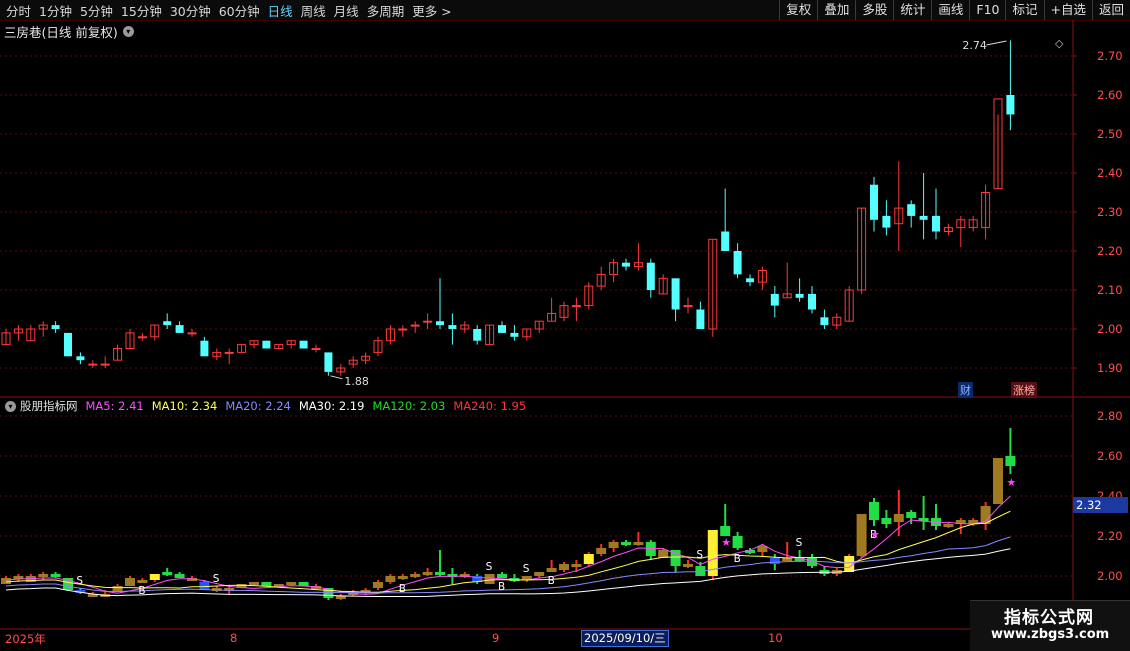 This screenshot has height=651, width=1130. What do you see at coordinates (1100, 505) in the screenshot?
I see `current-price-box: 2.32` at bounding box center [1100, 505].